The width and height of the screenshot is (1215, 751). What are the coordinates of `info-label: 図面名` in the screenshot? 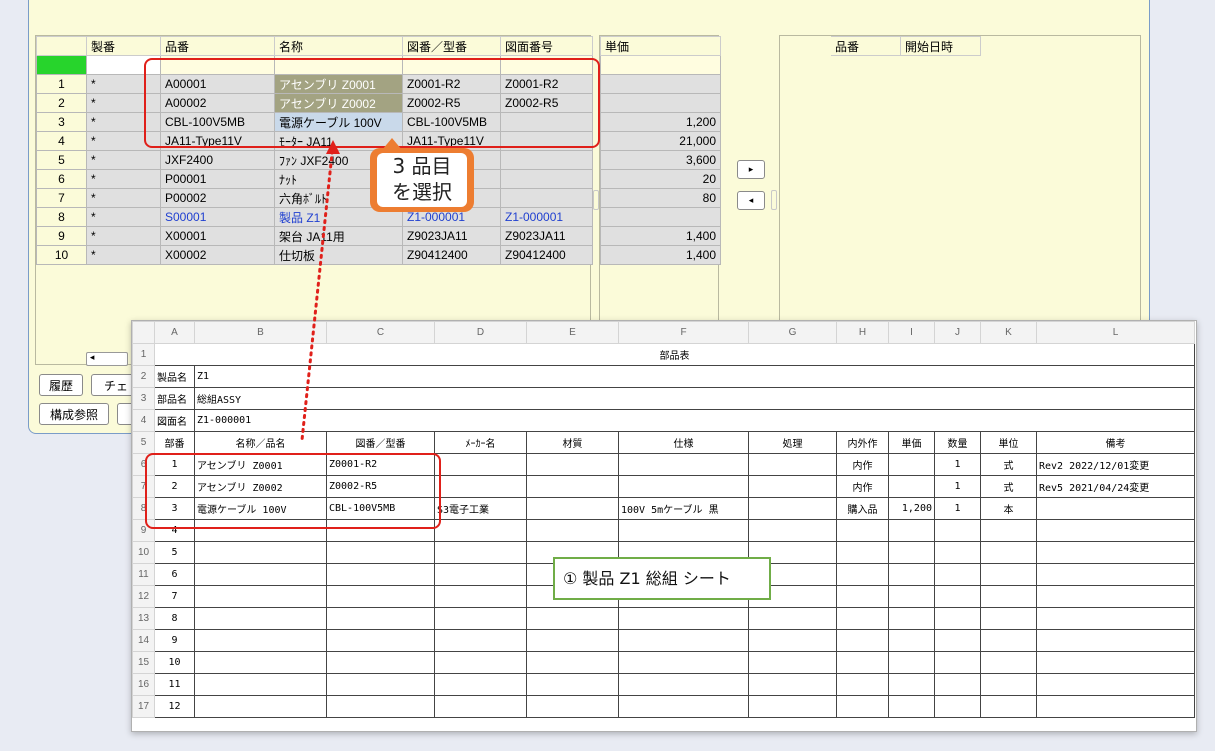 It's located at (174, 420).